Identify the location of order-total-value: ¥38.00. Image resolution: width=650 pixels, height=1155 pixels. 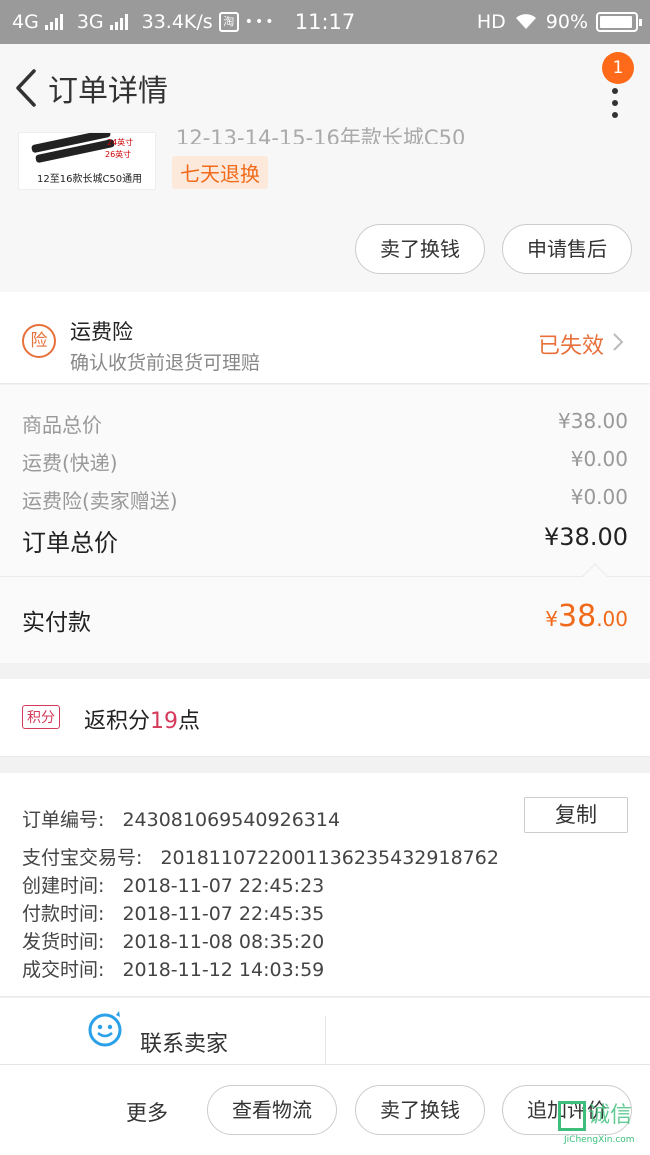
(586, 537).